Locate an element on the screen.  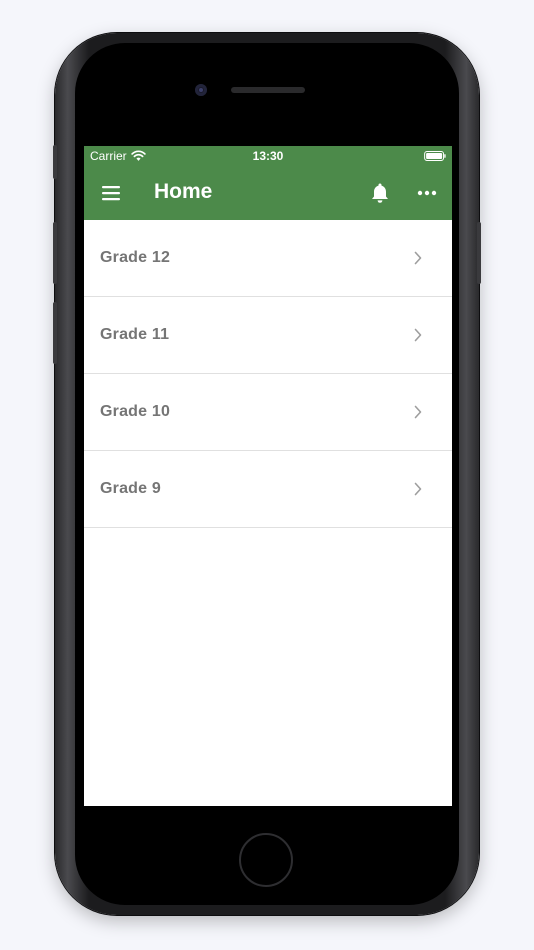
volume-up-button is located at coordinates (55, 253).